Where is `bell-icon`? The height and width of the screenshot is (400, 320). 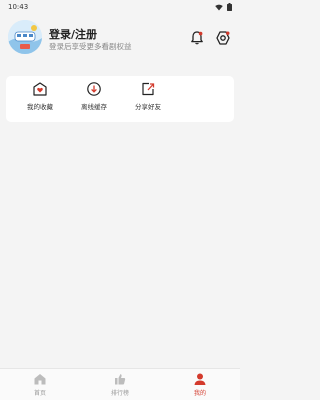
bell-icon is located at coordinates (197, 38).